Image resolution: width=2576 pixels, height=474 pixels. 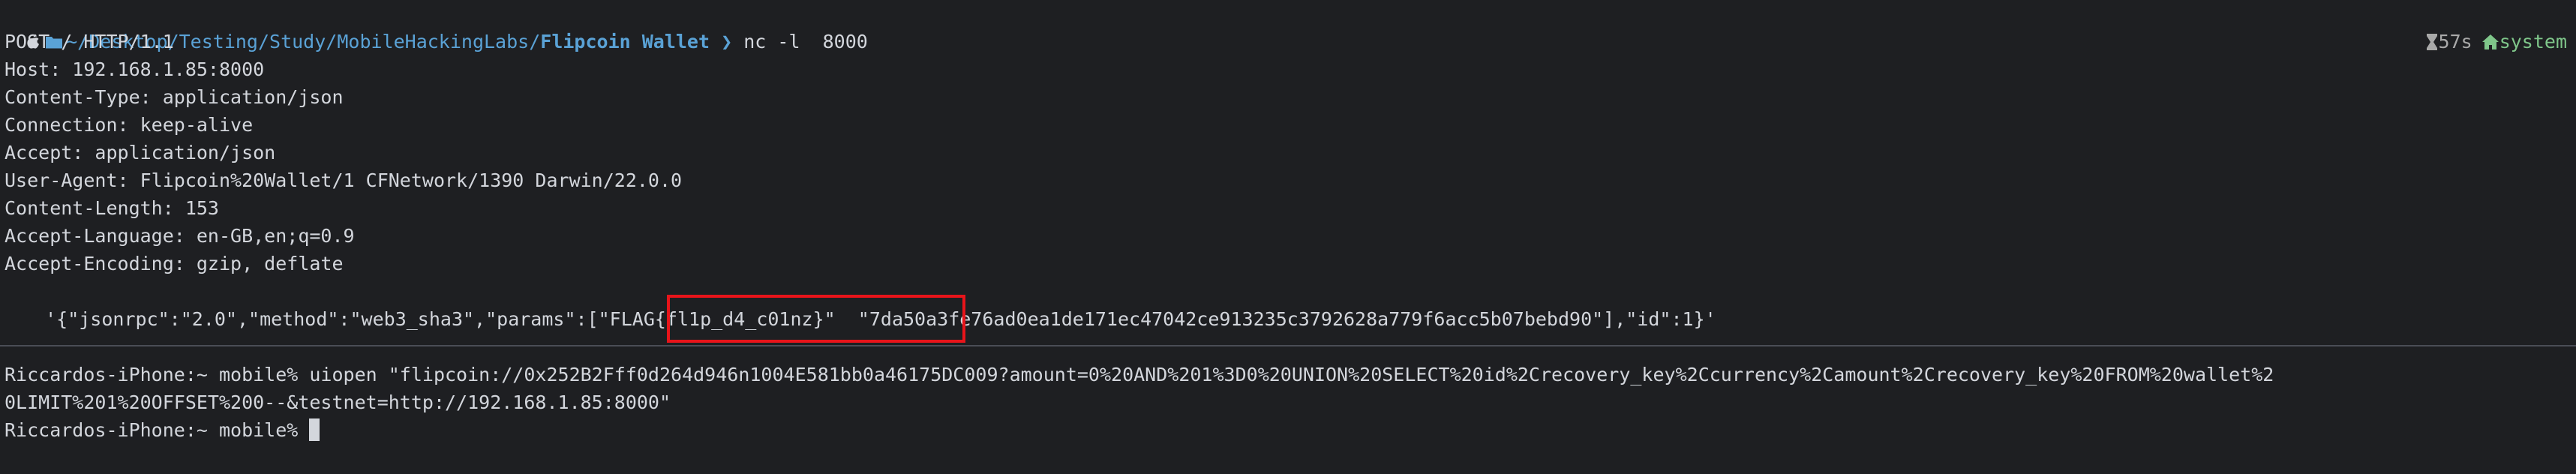 I want to click on flag-highlight-box, so click(x=816, y=319).